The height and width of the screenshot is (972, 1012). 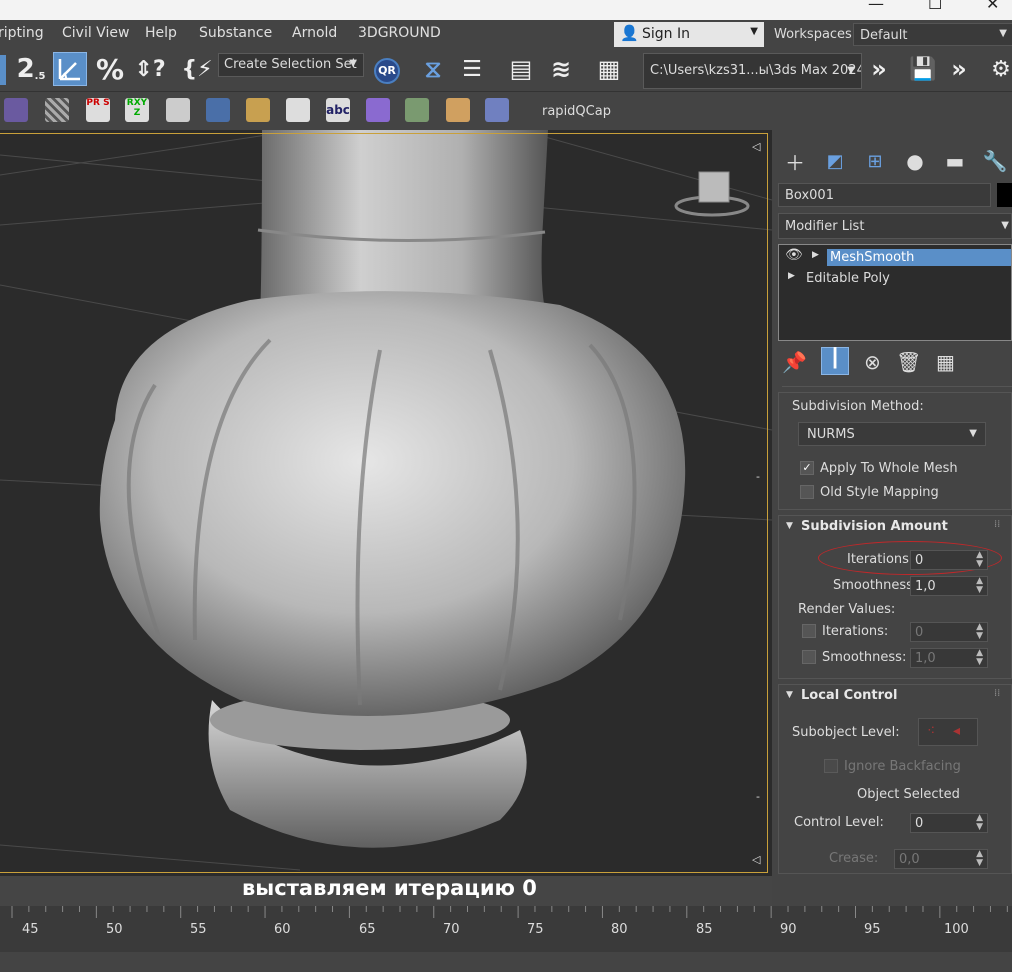 I want to click on maximize-icon: ☐, so click(x=935, y=6).